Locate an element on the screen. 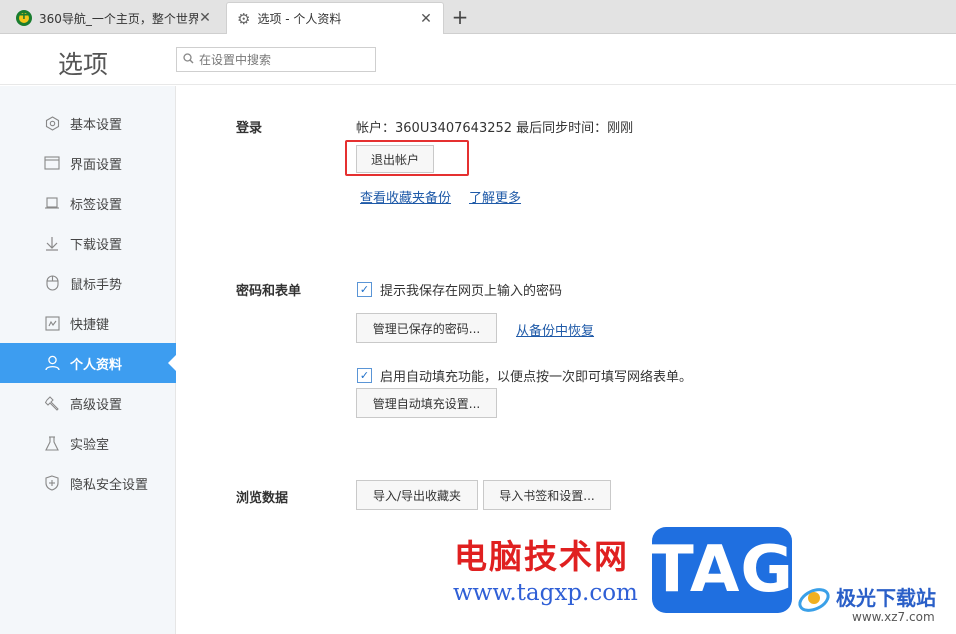  settings-search is located at coordinates (276, 59).